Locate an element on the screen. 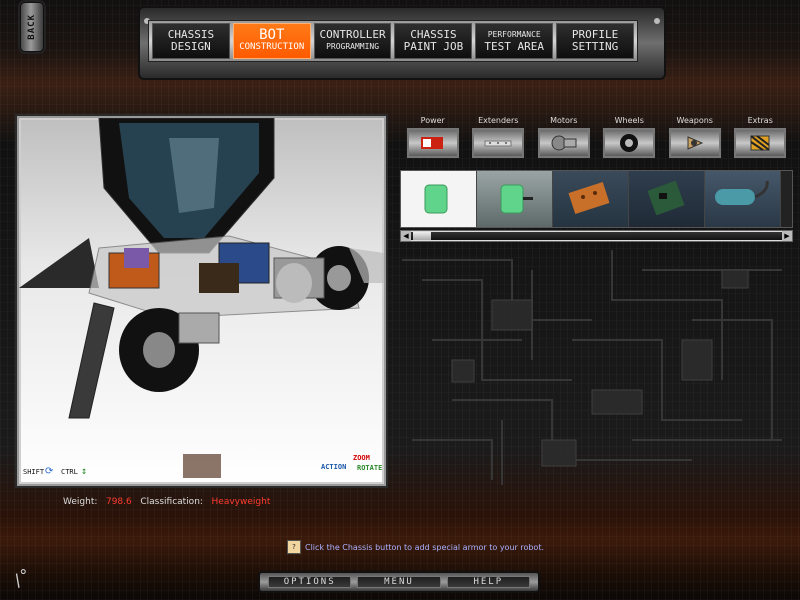  options-button: OPTIONS is located at coordinates (310, 582).